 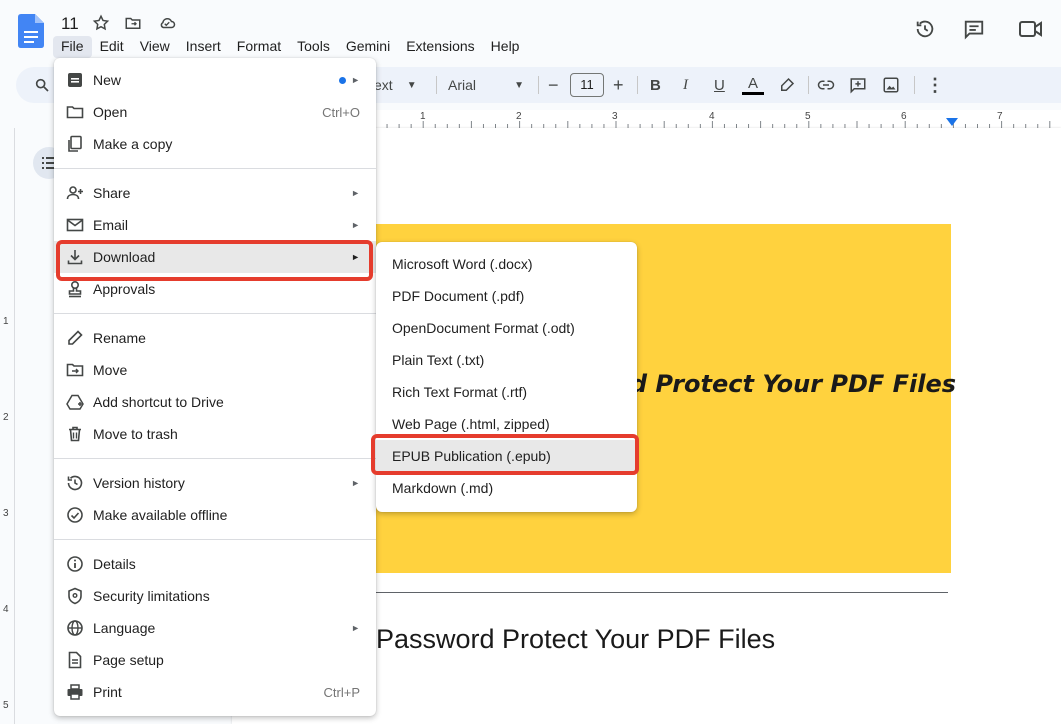 What do you see at coordinates (215, 225) in the screenshot?
I see `menu-email: Email ►` at bounding box center [215, 225].